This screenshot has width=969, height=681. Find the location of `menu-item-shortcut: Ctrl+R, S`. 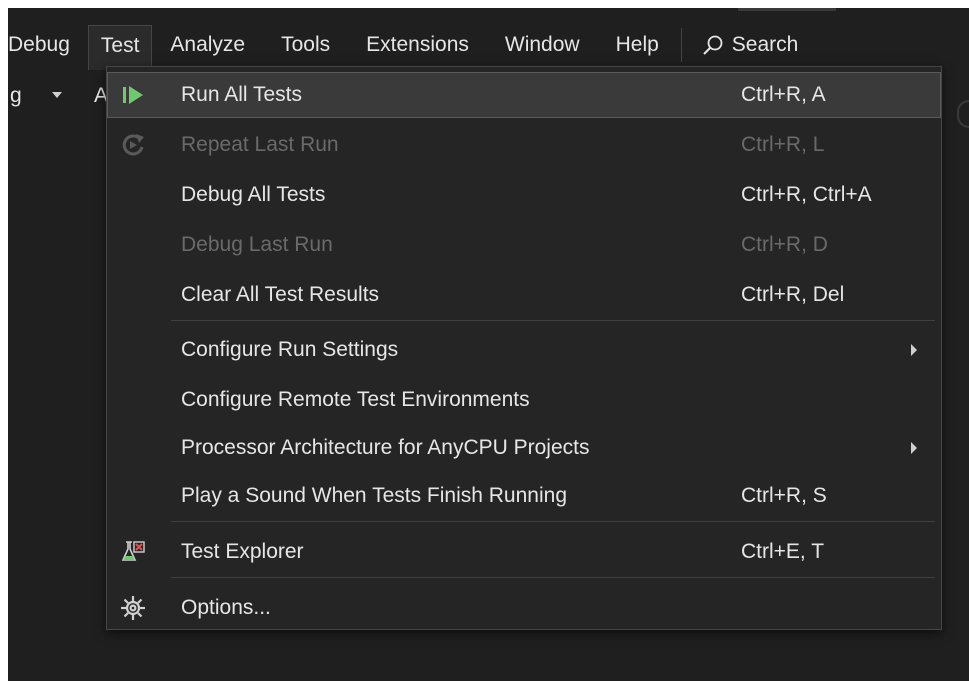

menu-item-shortcut: Ctrl+R, S is located at coordinates (784, 495).